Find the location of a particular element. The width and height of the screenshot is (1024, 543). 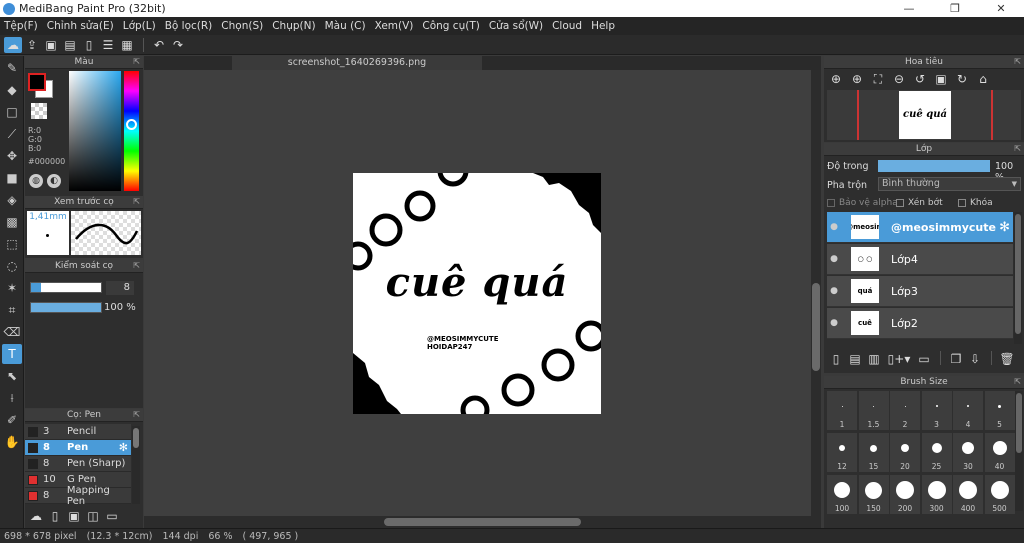

bucket-tool-icon: ◈ is located at coordinates (12, 200).